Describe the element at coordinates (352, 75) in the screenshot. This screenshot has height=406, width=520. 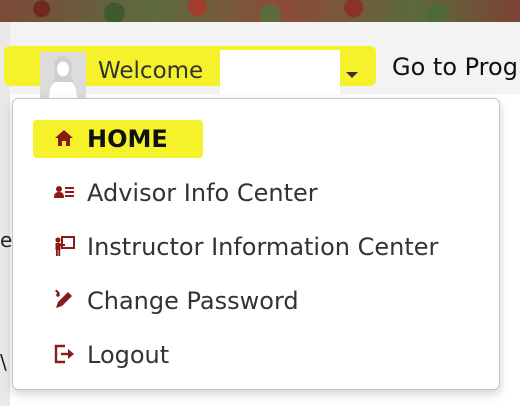
I see `chevron-down-icon` at that location.